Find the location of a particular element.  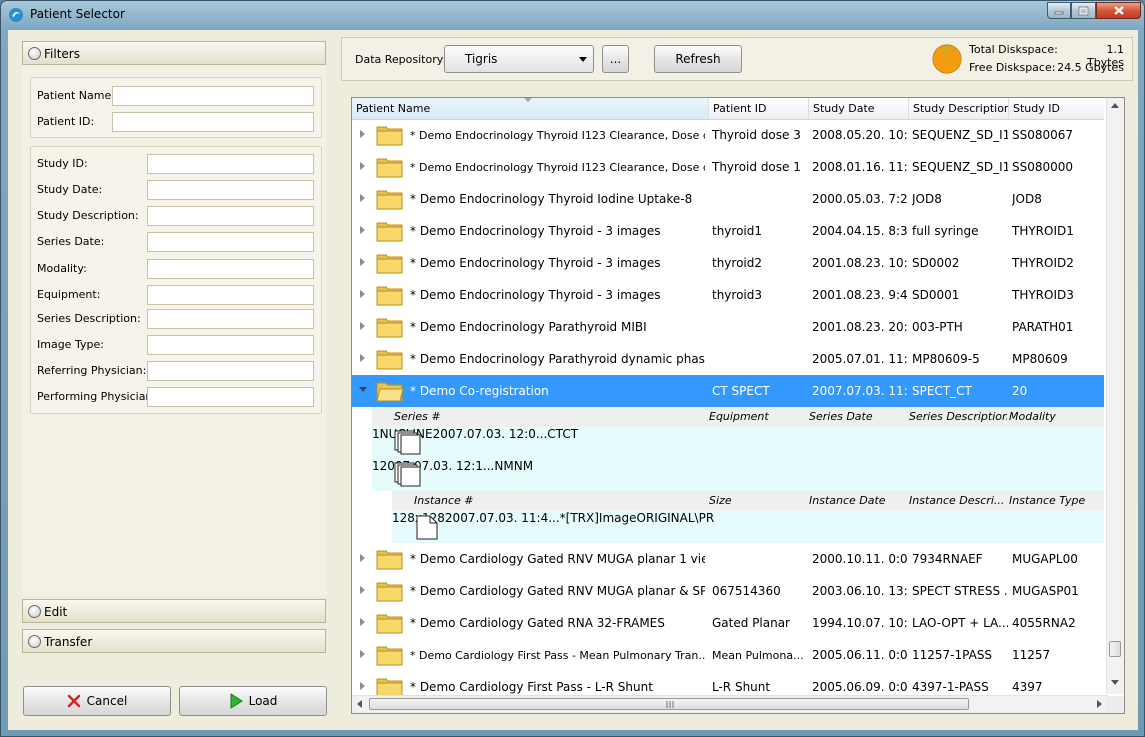

load-button: Load is located at coordinates (253, 701).